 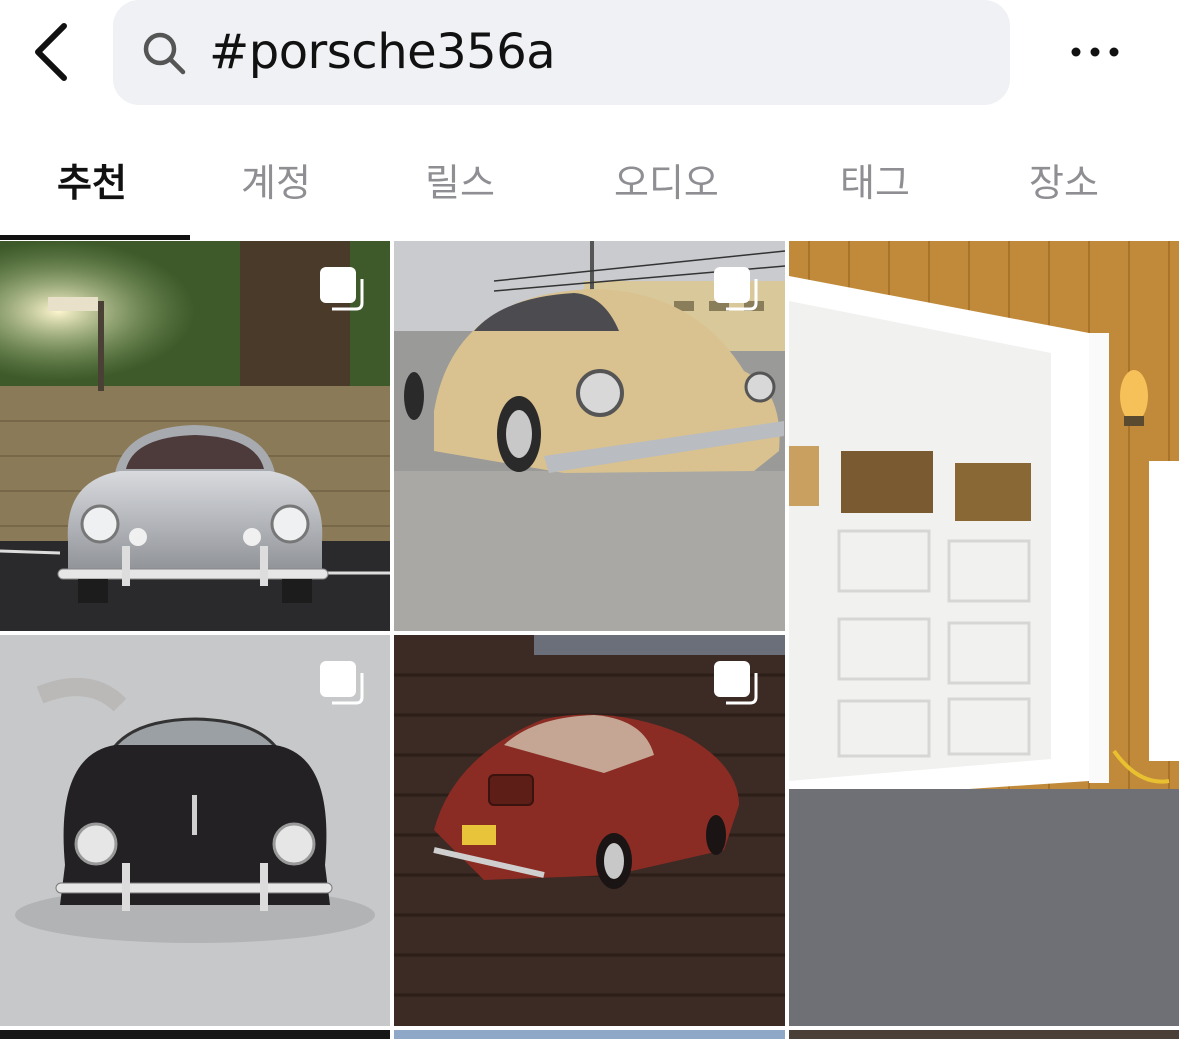 I want to click on grid-post-red-coupe, so click(x=589, y=830).